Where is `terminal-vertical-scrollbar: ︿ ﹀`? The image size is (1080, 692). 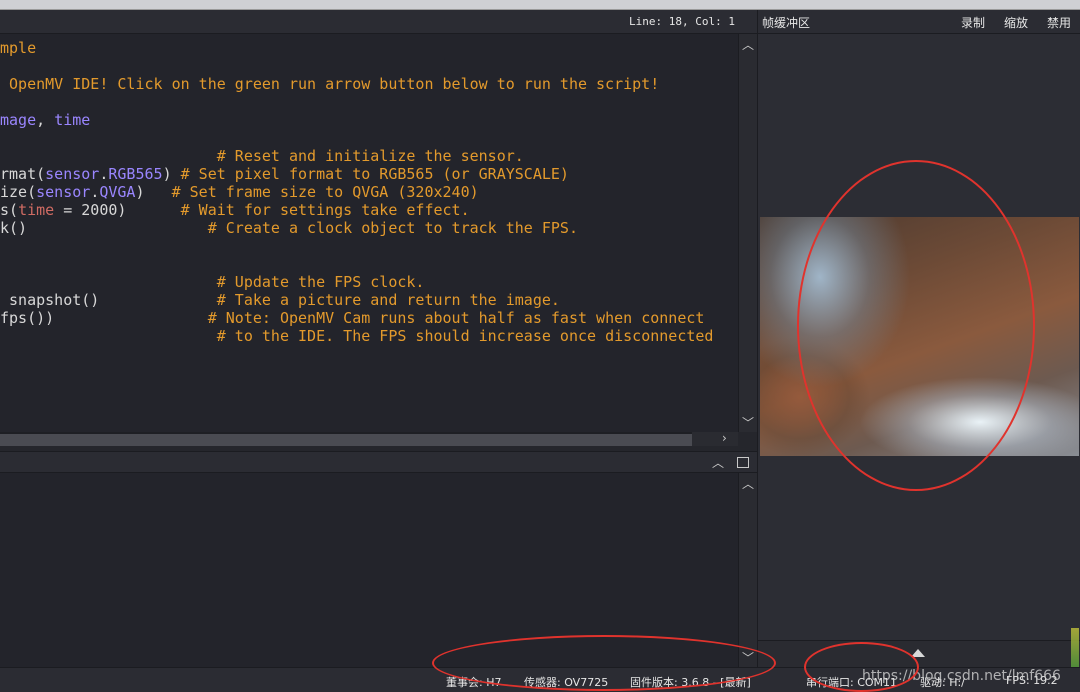
terminal-vertical-scrollbar: ︿ ﹀ is located at coordinates (747, 570).